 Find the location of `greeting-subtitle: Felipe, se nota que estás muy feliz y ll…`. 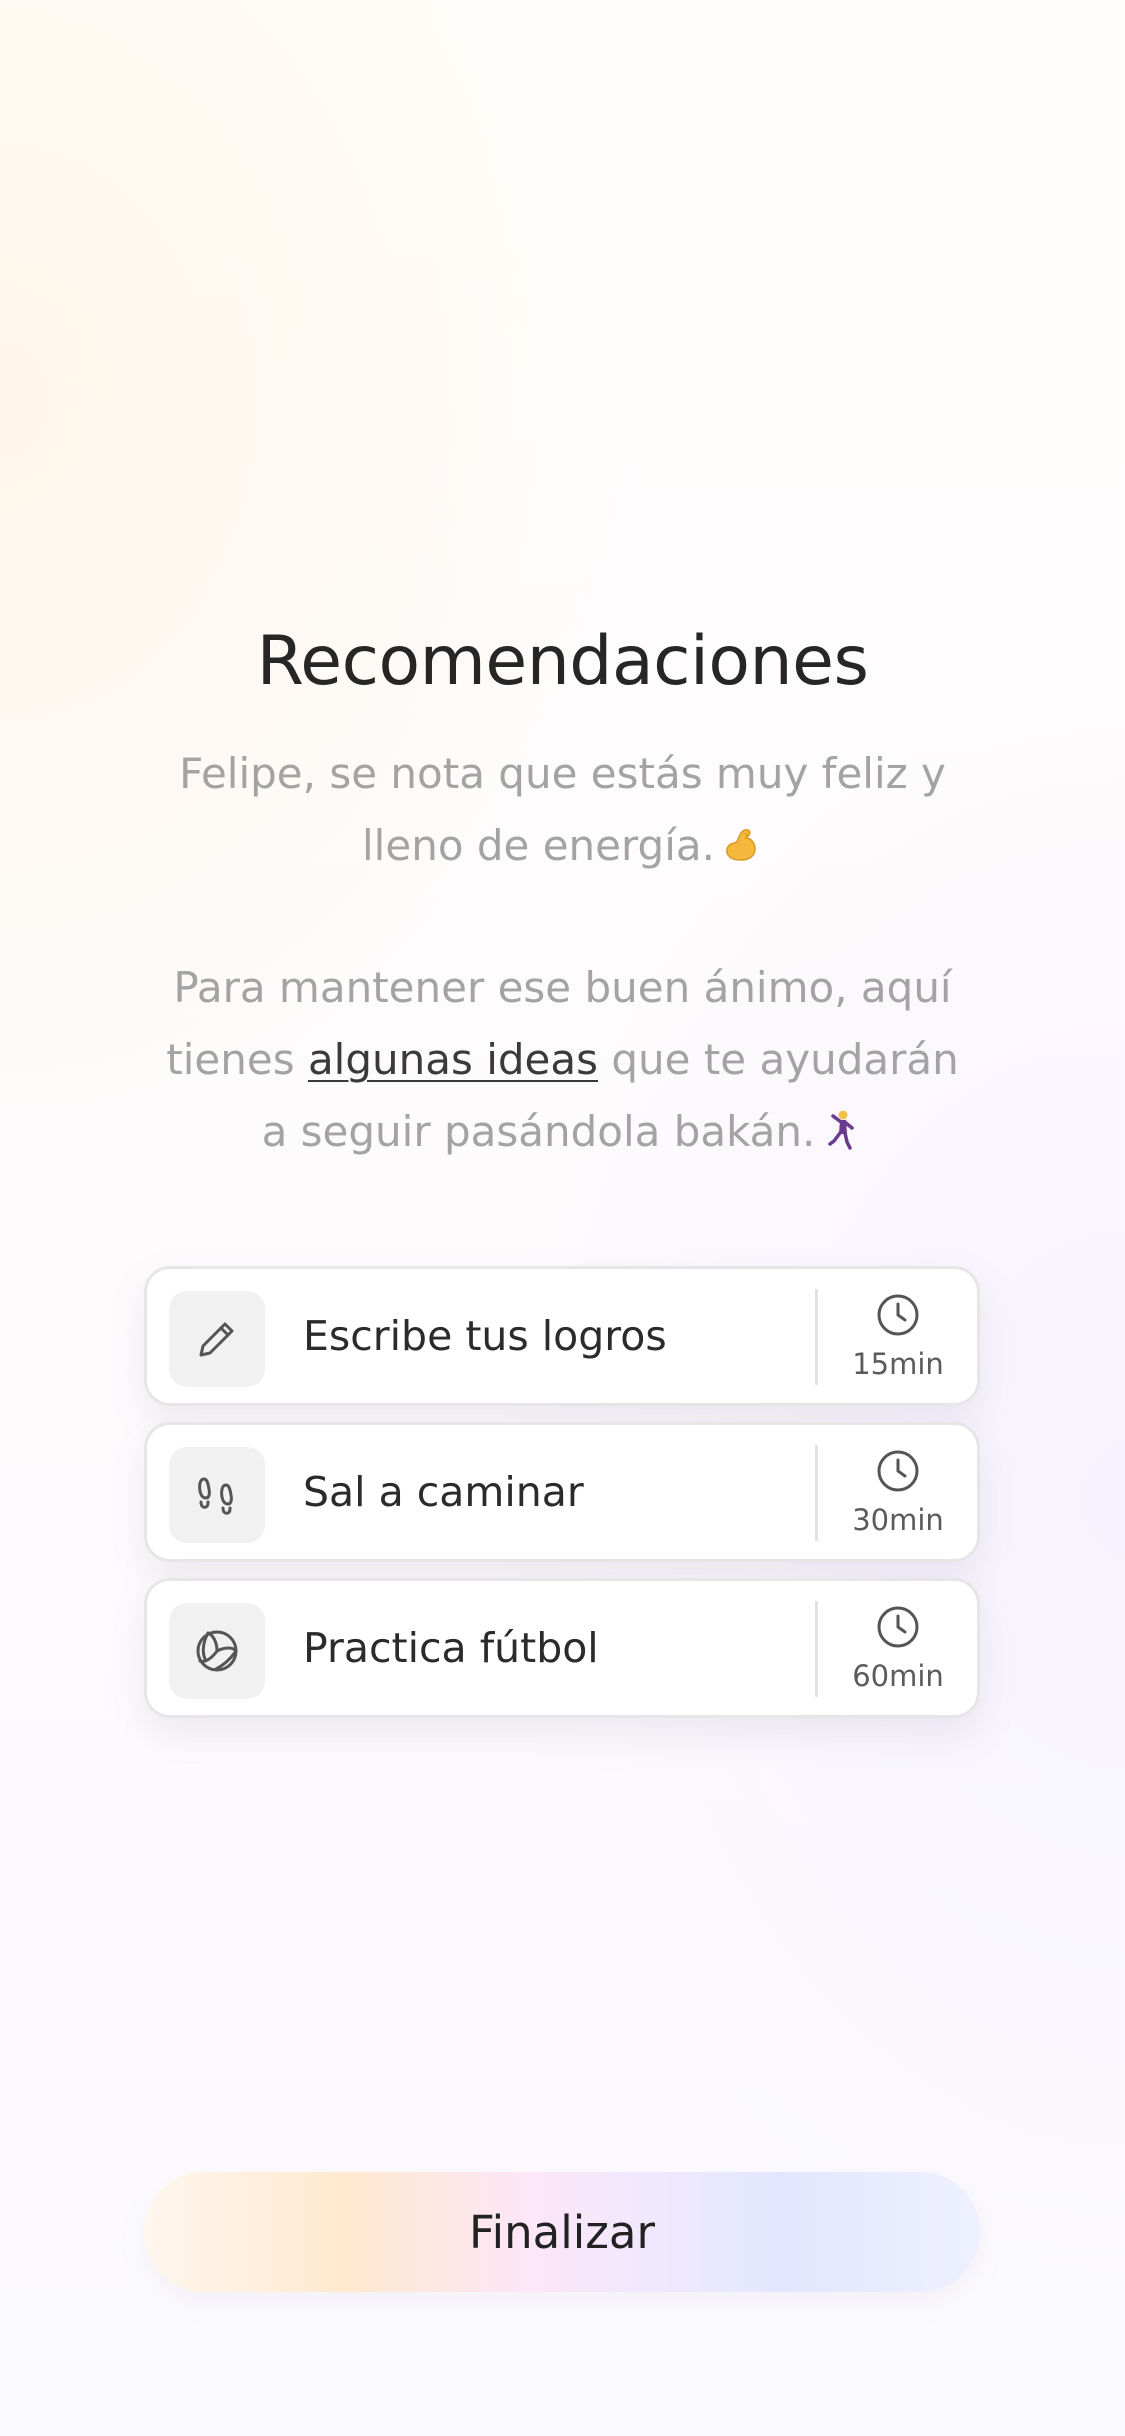

greeting-subtitle: Felipe, se nota que estás muy feliz y ll… is located at coordinates (562, 810).